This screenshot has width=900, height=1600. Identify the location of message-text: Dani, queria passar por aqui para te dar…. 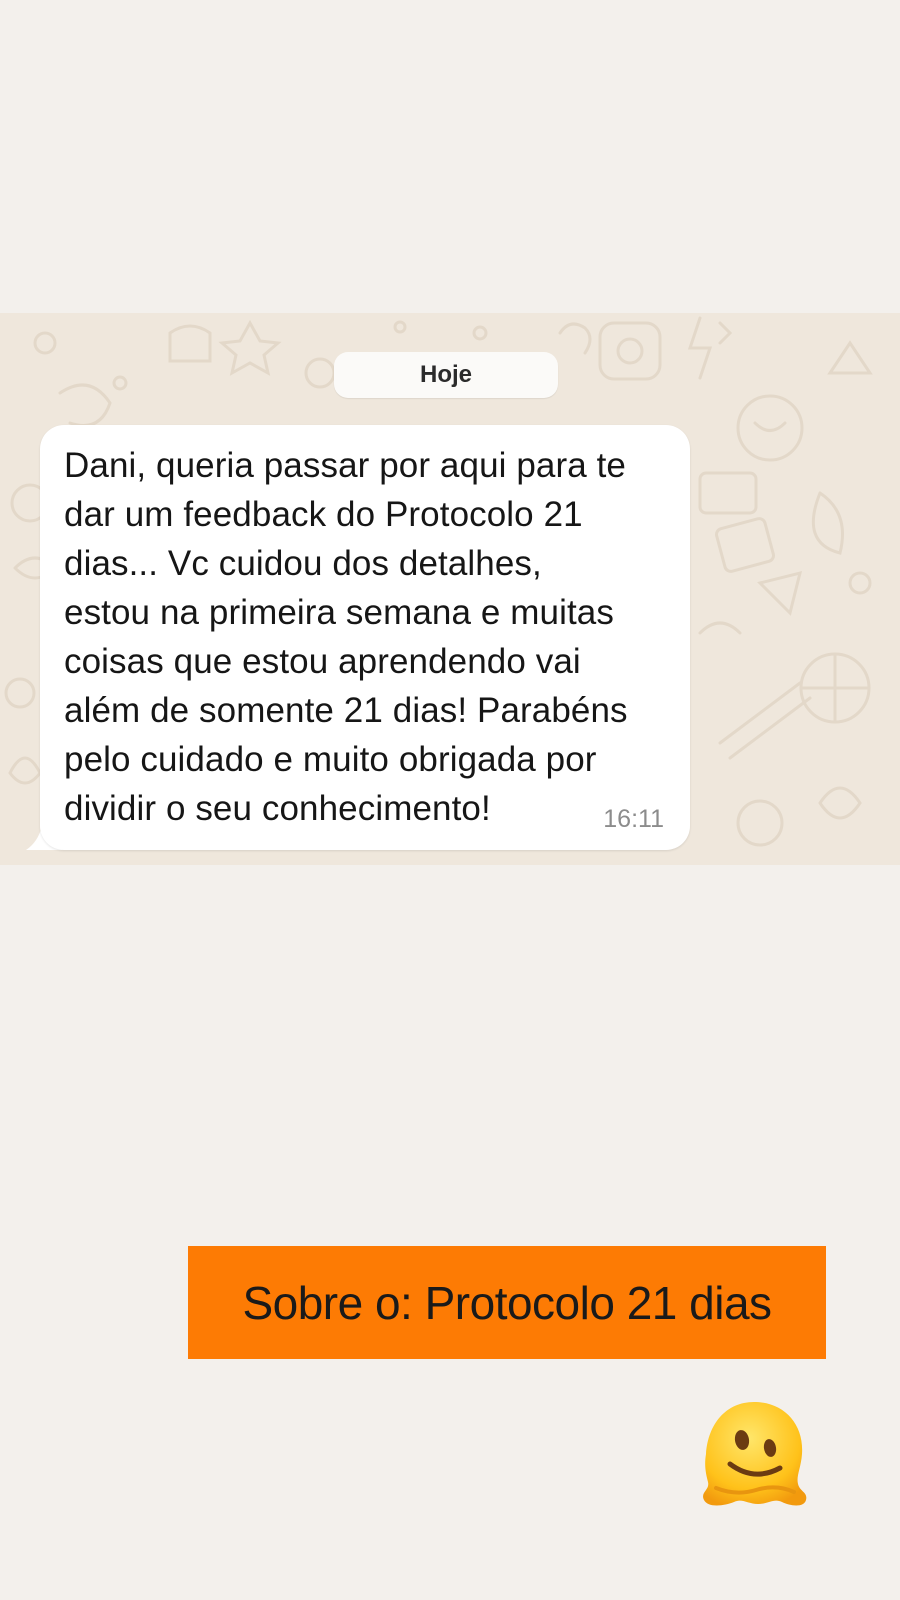
(346, 637).